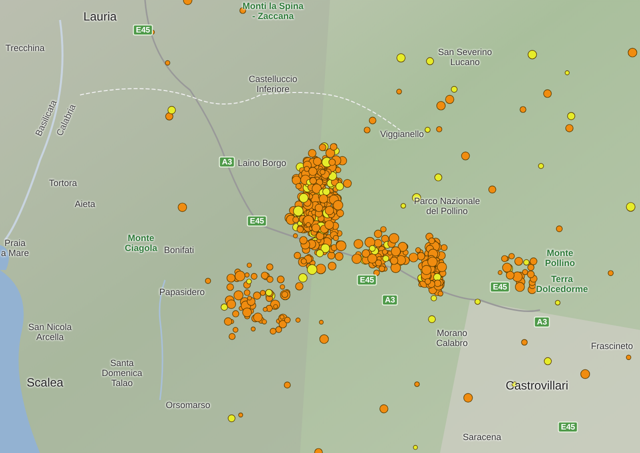 The width and height of the screenshot is (640, 453). Describe the element at coordinates (50, 332) in the screenshot. I see `place-label: San Nicola Arcella` at that location.